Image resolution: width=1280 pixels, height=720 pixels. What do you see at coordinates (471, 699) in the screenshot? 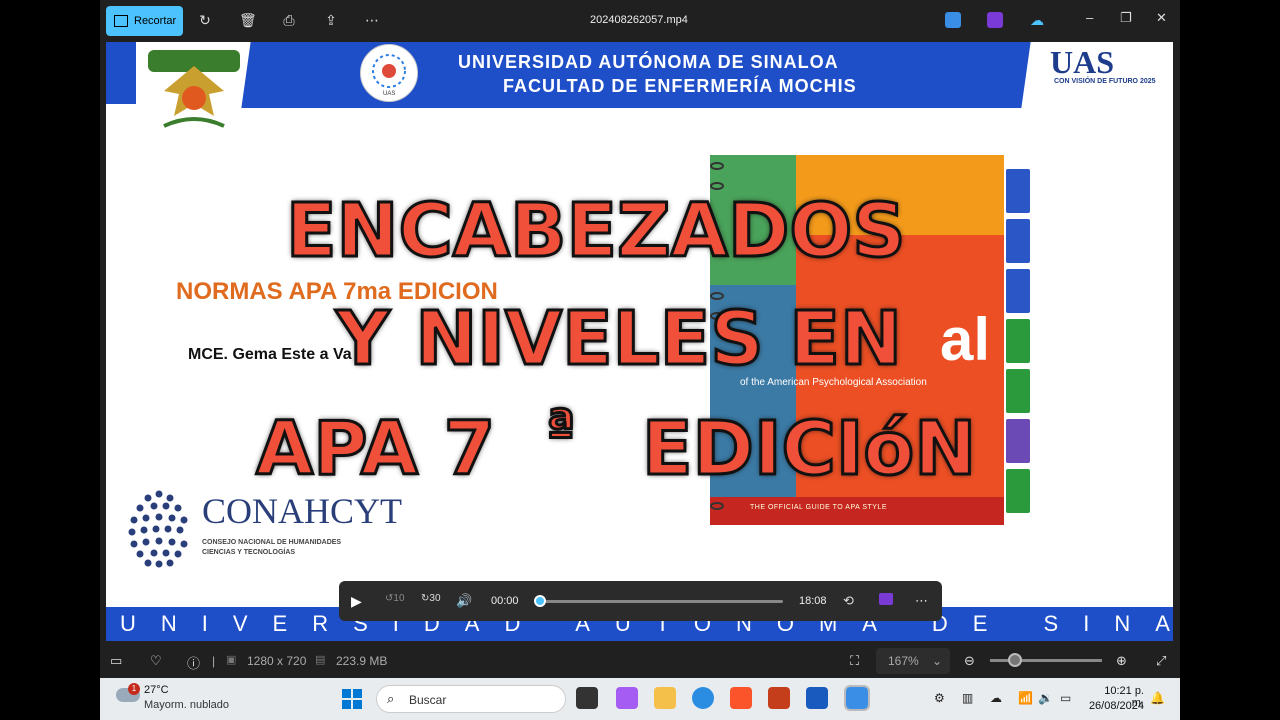
I see `taskbar-search: ⌕ Buscar` at bounding box center [471, 699].